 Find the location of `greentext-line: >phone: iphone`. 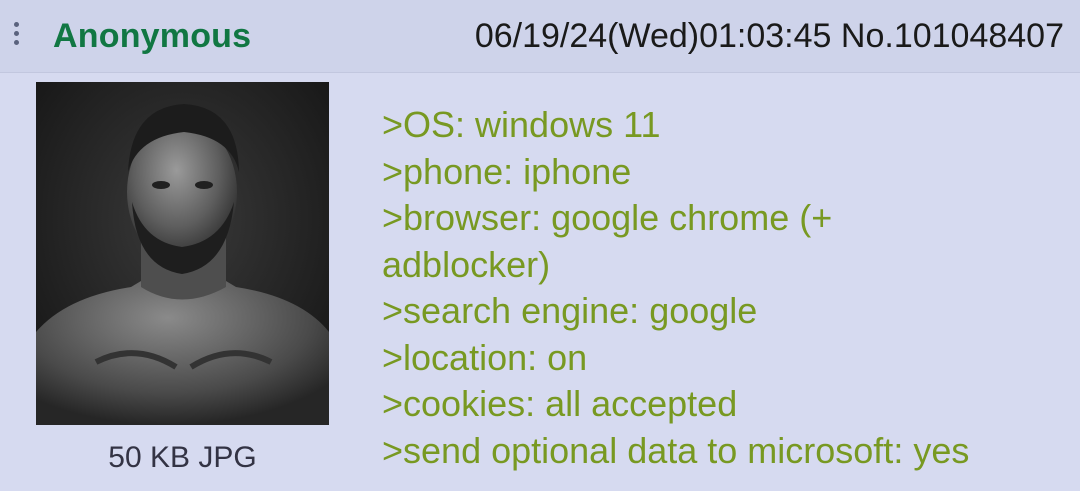

greentext-line: >phone: iphone is located at coordinates (507, 171).